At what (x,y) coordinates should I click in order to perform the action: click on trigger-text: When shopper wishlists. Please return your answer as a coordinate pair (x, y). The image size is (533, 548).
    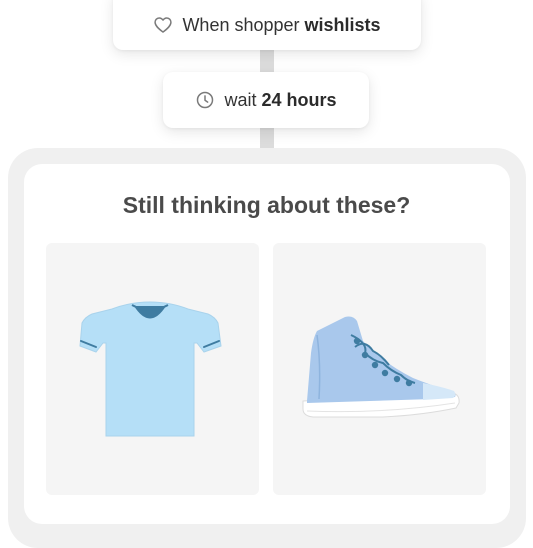
    Looking at the image, I should click on (281, 24).